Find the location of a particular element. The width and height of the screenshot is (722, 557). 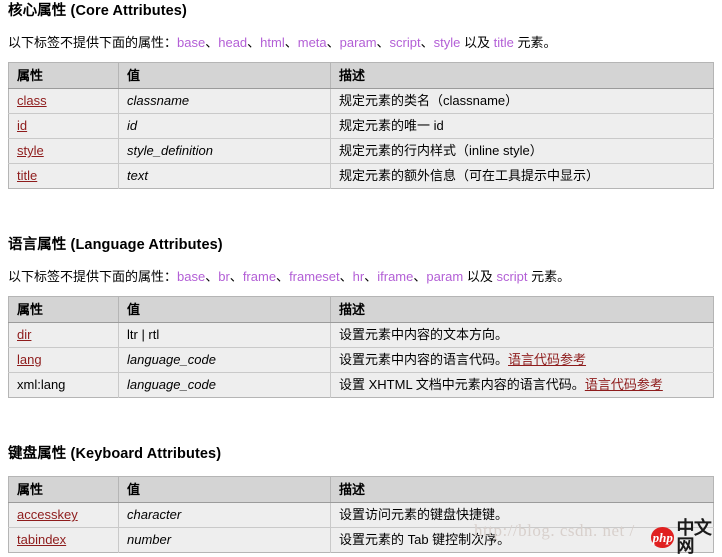

table-row: lang language_code 设置元素中内容的语言代码。语言代码参考 is located at coordinates (361, 360).